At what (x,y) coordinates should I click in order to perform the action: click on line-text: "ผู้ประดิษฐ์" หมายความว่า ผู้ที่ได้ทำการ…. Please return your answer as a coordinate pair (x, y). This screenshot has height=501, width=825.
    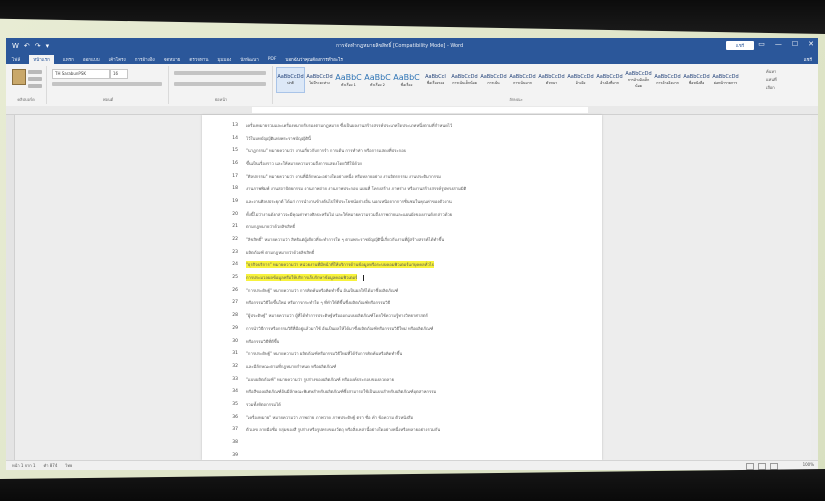
    Looking at the image, I should click on (337, 315).